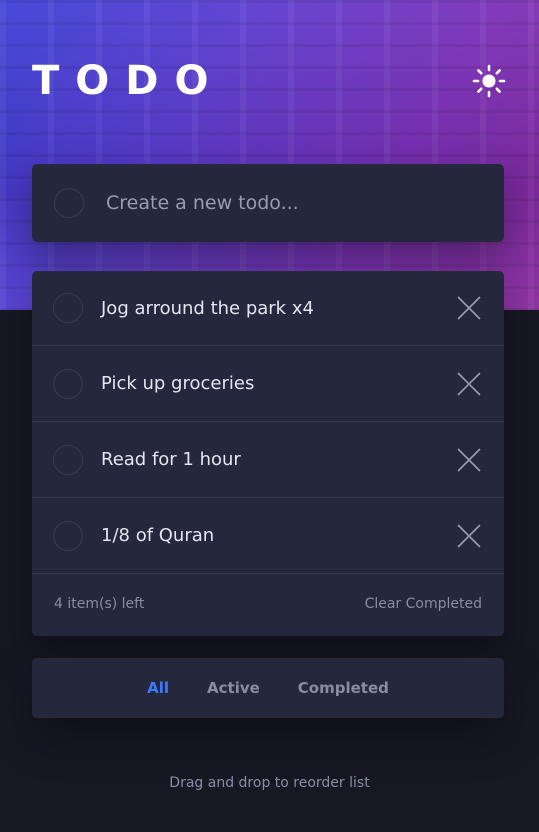 Image resolution: width=539 pixels, height=832 pixels. What do you see at coordinates (99, 604) in the screenshot?
I see `items-left-count: 4 item(s) left` at bounding box center [99, 604].